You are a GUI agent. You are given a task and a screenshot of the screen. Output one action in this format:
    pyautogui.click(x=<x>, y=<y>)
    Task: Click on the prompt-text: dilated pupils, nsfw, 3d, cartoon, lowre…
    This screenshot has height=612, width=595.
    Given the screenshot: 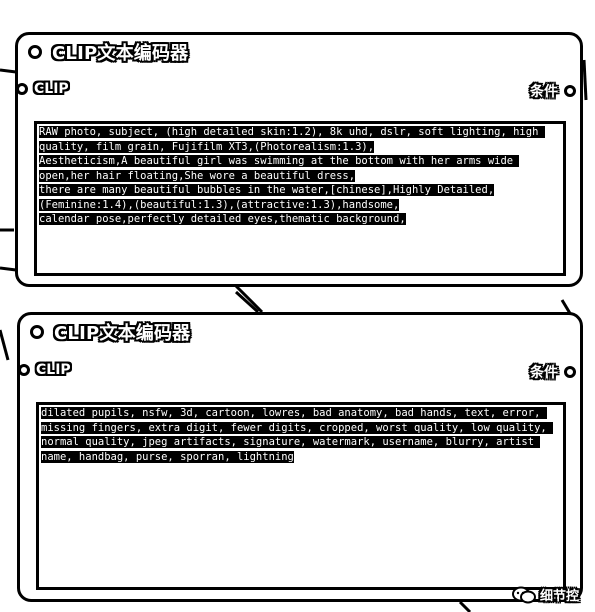 What is the action you would take?
    pyautogui.click(x=297, y=435)
    